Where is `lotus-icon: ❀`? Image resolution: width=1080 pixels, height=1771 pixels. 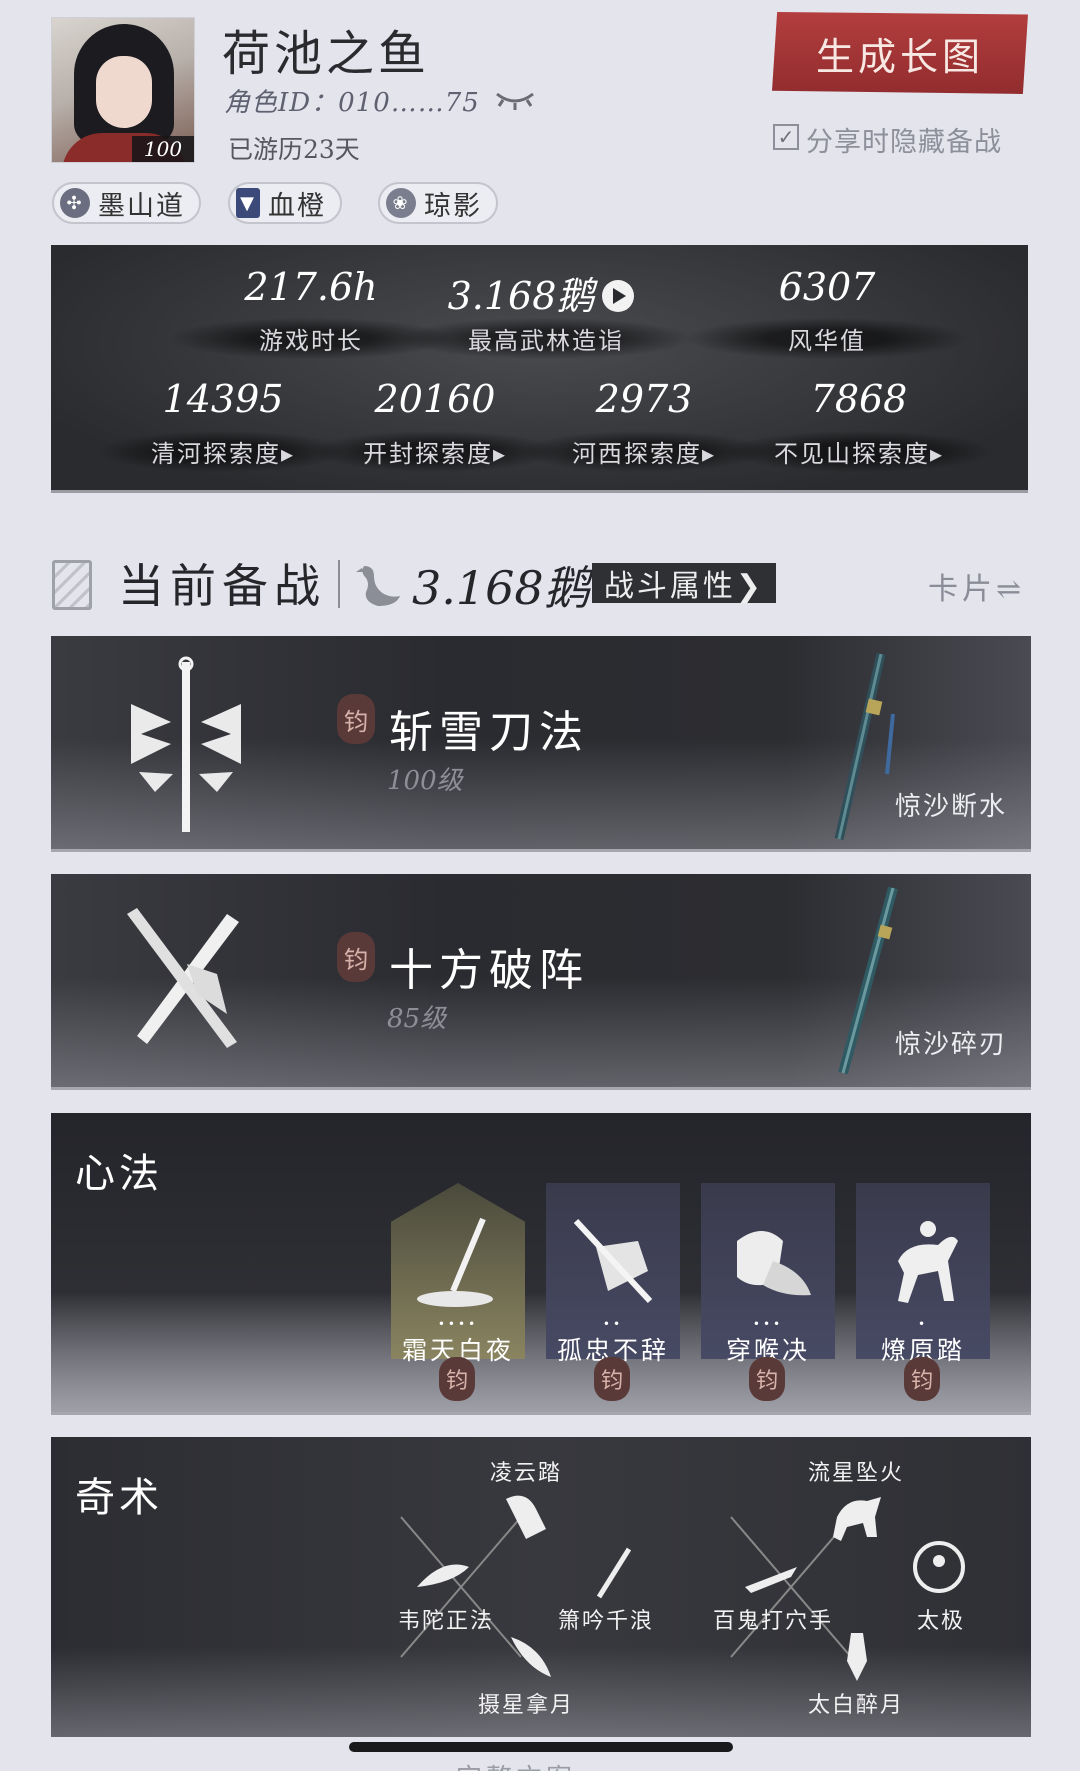 lotus-icon: ❀ is located at coordinates (401, 203).